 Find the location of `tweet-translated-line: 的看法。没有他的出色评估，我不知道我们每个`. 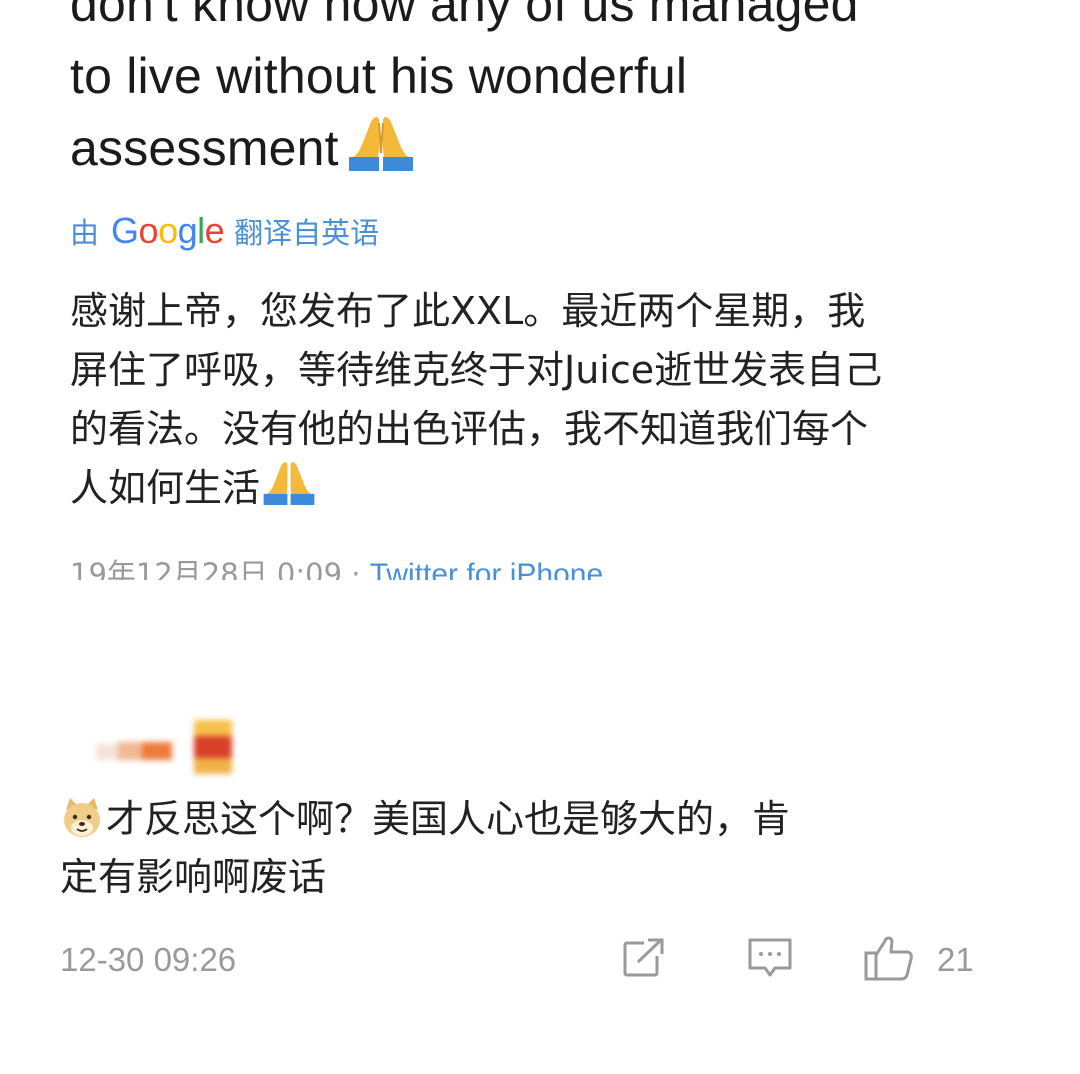

tweet-translated-line: 的看法。没有他的出色评估，我不知道我们每个 is located at coordinates (469, 429).